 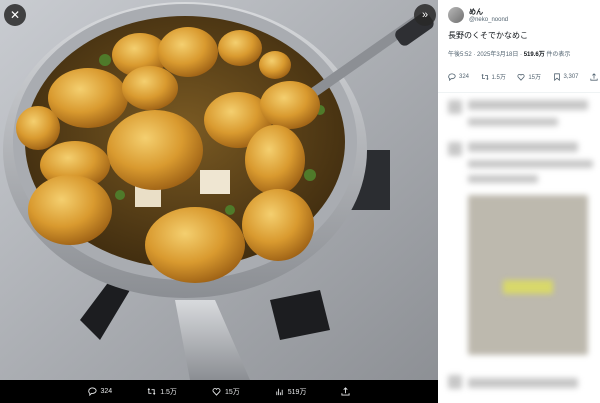 I want to click on bookmark-count: 3,307, so click(x=571, y=76).